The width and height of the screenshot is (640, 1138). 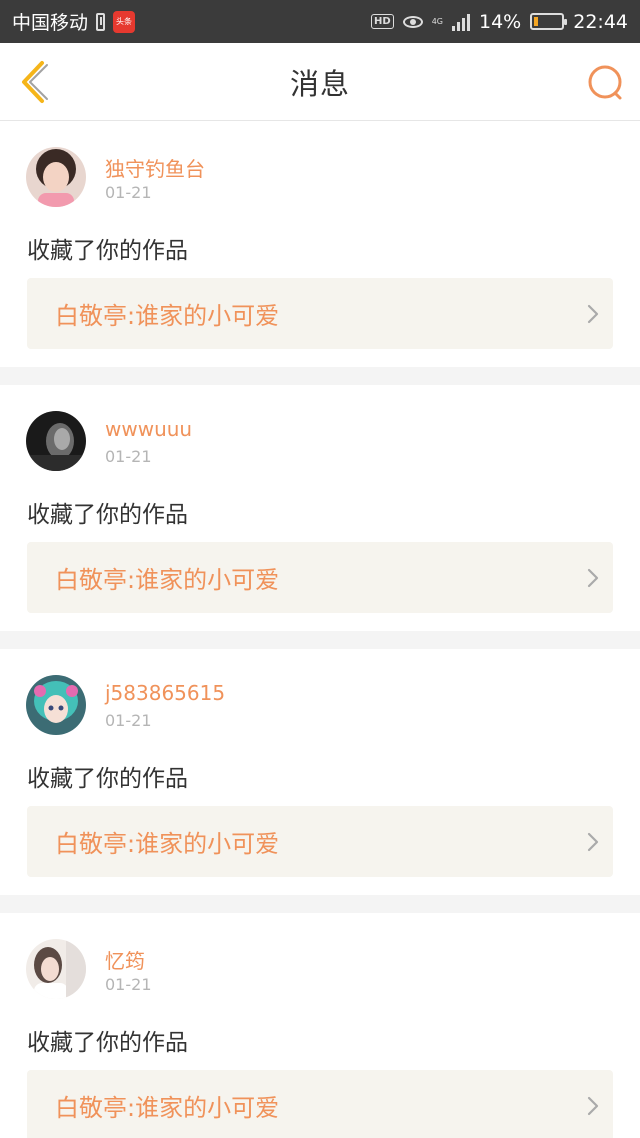 What do you see at coordinates (382, 21) in the screenshot?
I see `hd-icon: HD` at bounding box center [382, 21].